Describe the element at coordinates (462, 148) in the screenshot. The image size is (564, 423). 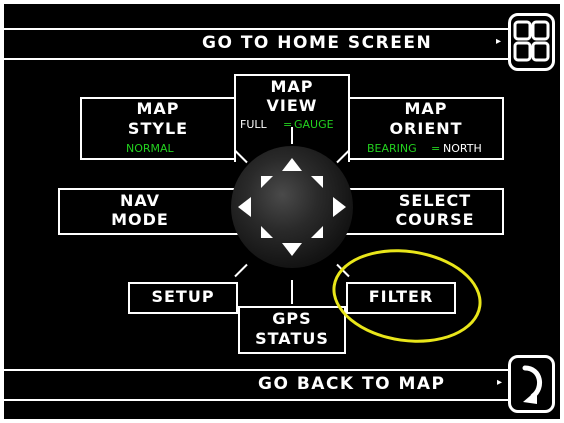
I see `map-orient-option-north: NORTH` at that location.